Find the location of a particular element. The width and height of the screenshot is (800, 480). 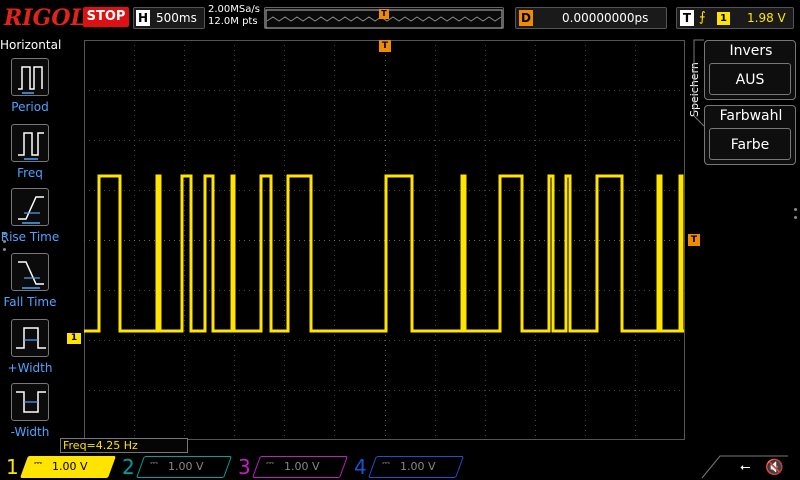

measure-period-button: Period is located at coordinates (30, 88).